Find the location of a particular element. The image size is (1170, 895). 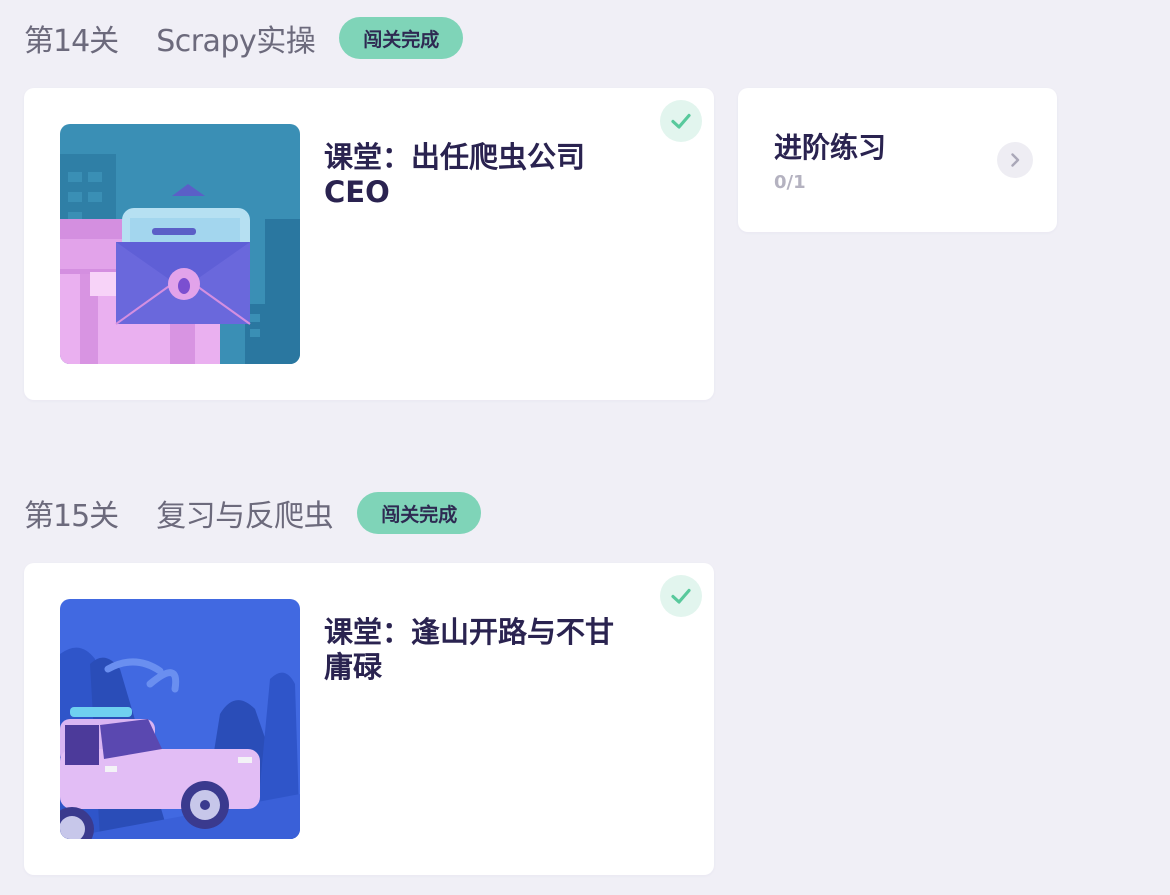

level-15-header: 第15关 复习与反爬虫 闯关完成 is located at coordinates (253, 513).